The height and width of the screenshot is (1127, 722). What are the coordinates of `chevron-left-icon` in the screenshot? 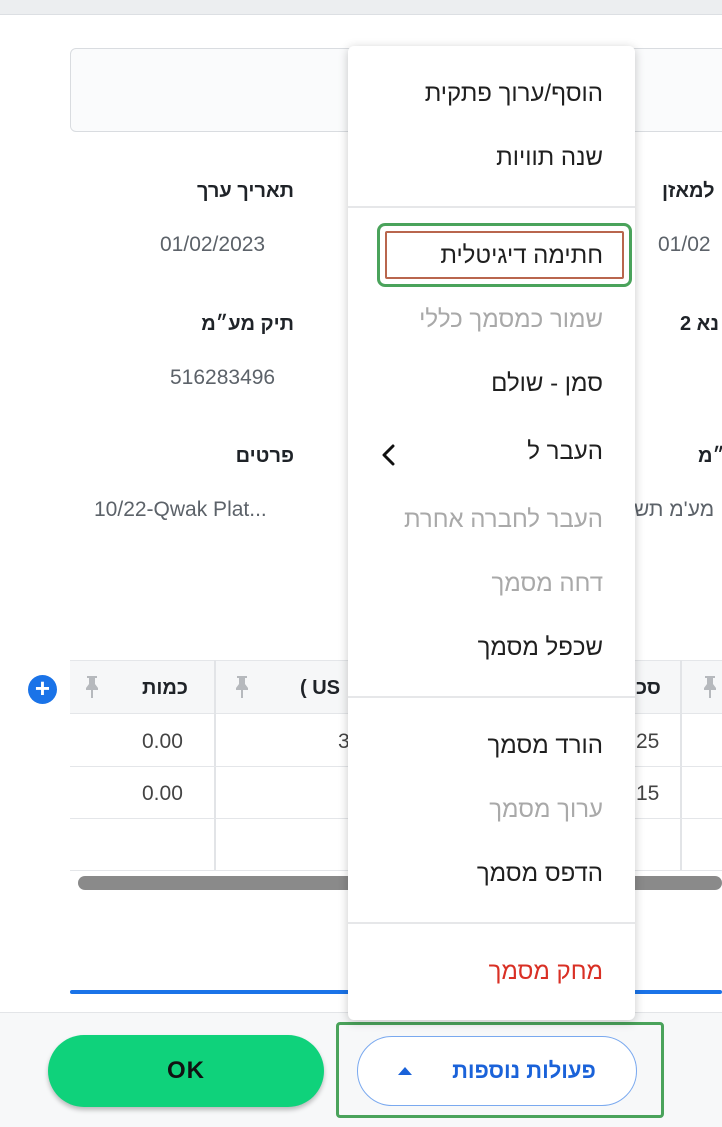 It's located at (389, 455).